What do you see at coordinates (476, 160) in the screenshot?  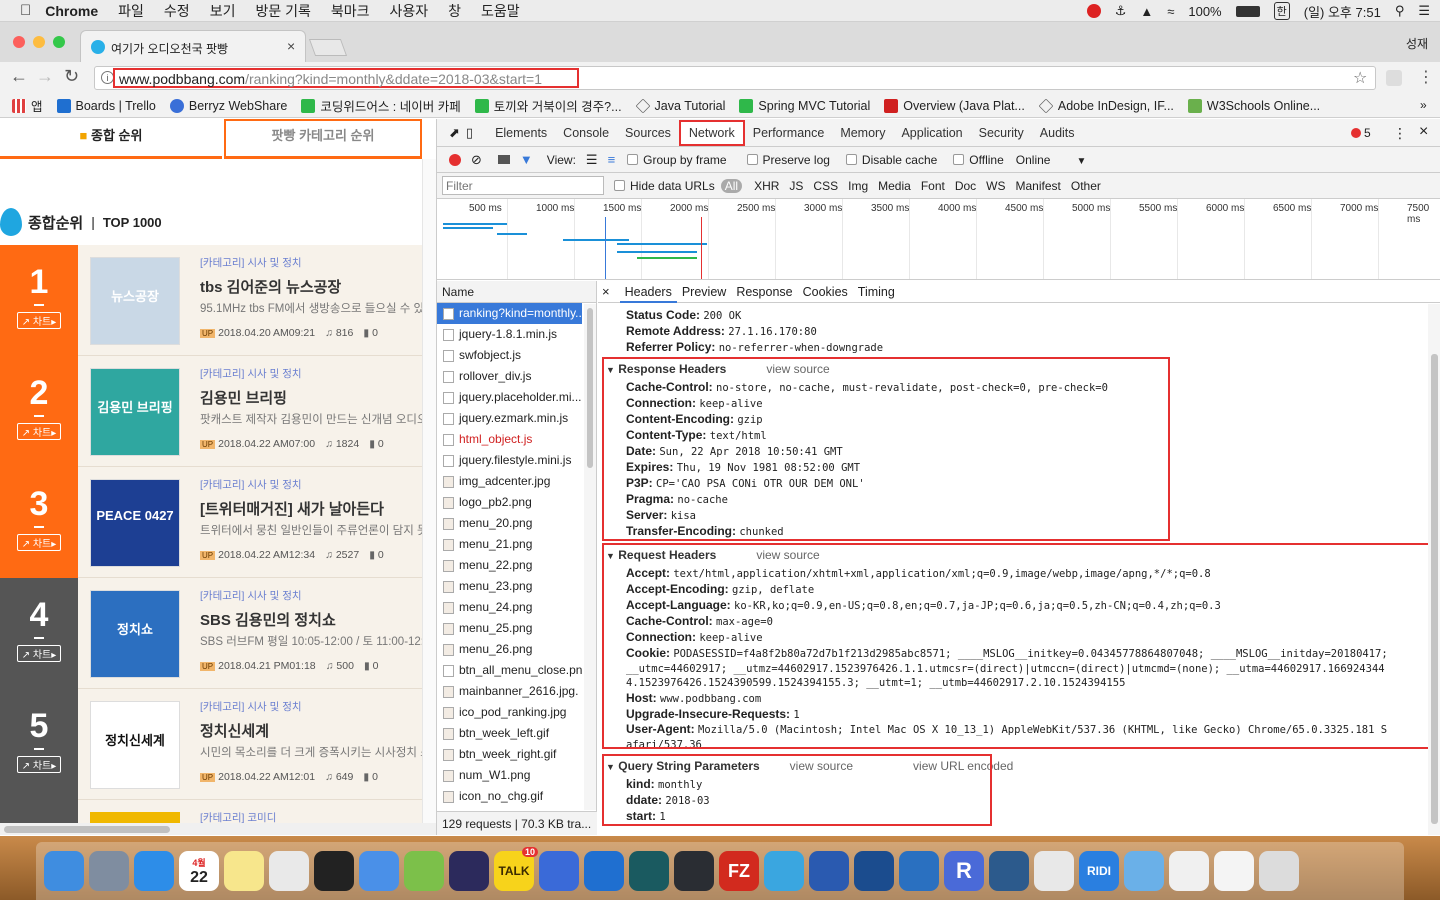 I see `clear-icon: ⊘` at bounding box center [476, 160].